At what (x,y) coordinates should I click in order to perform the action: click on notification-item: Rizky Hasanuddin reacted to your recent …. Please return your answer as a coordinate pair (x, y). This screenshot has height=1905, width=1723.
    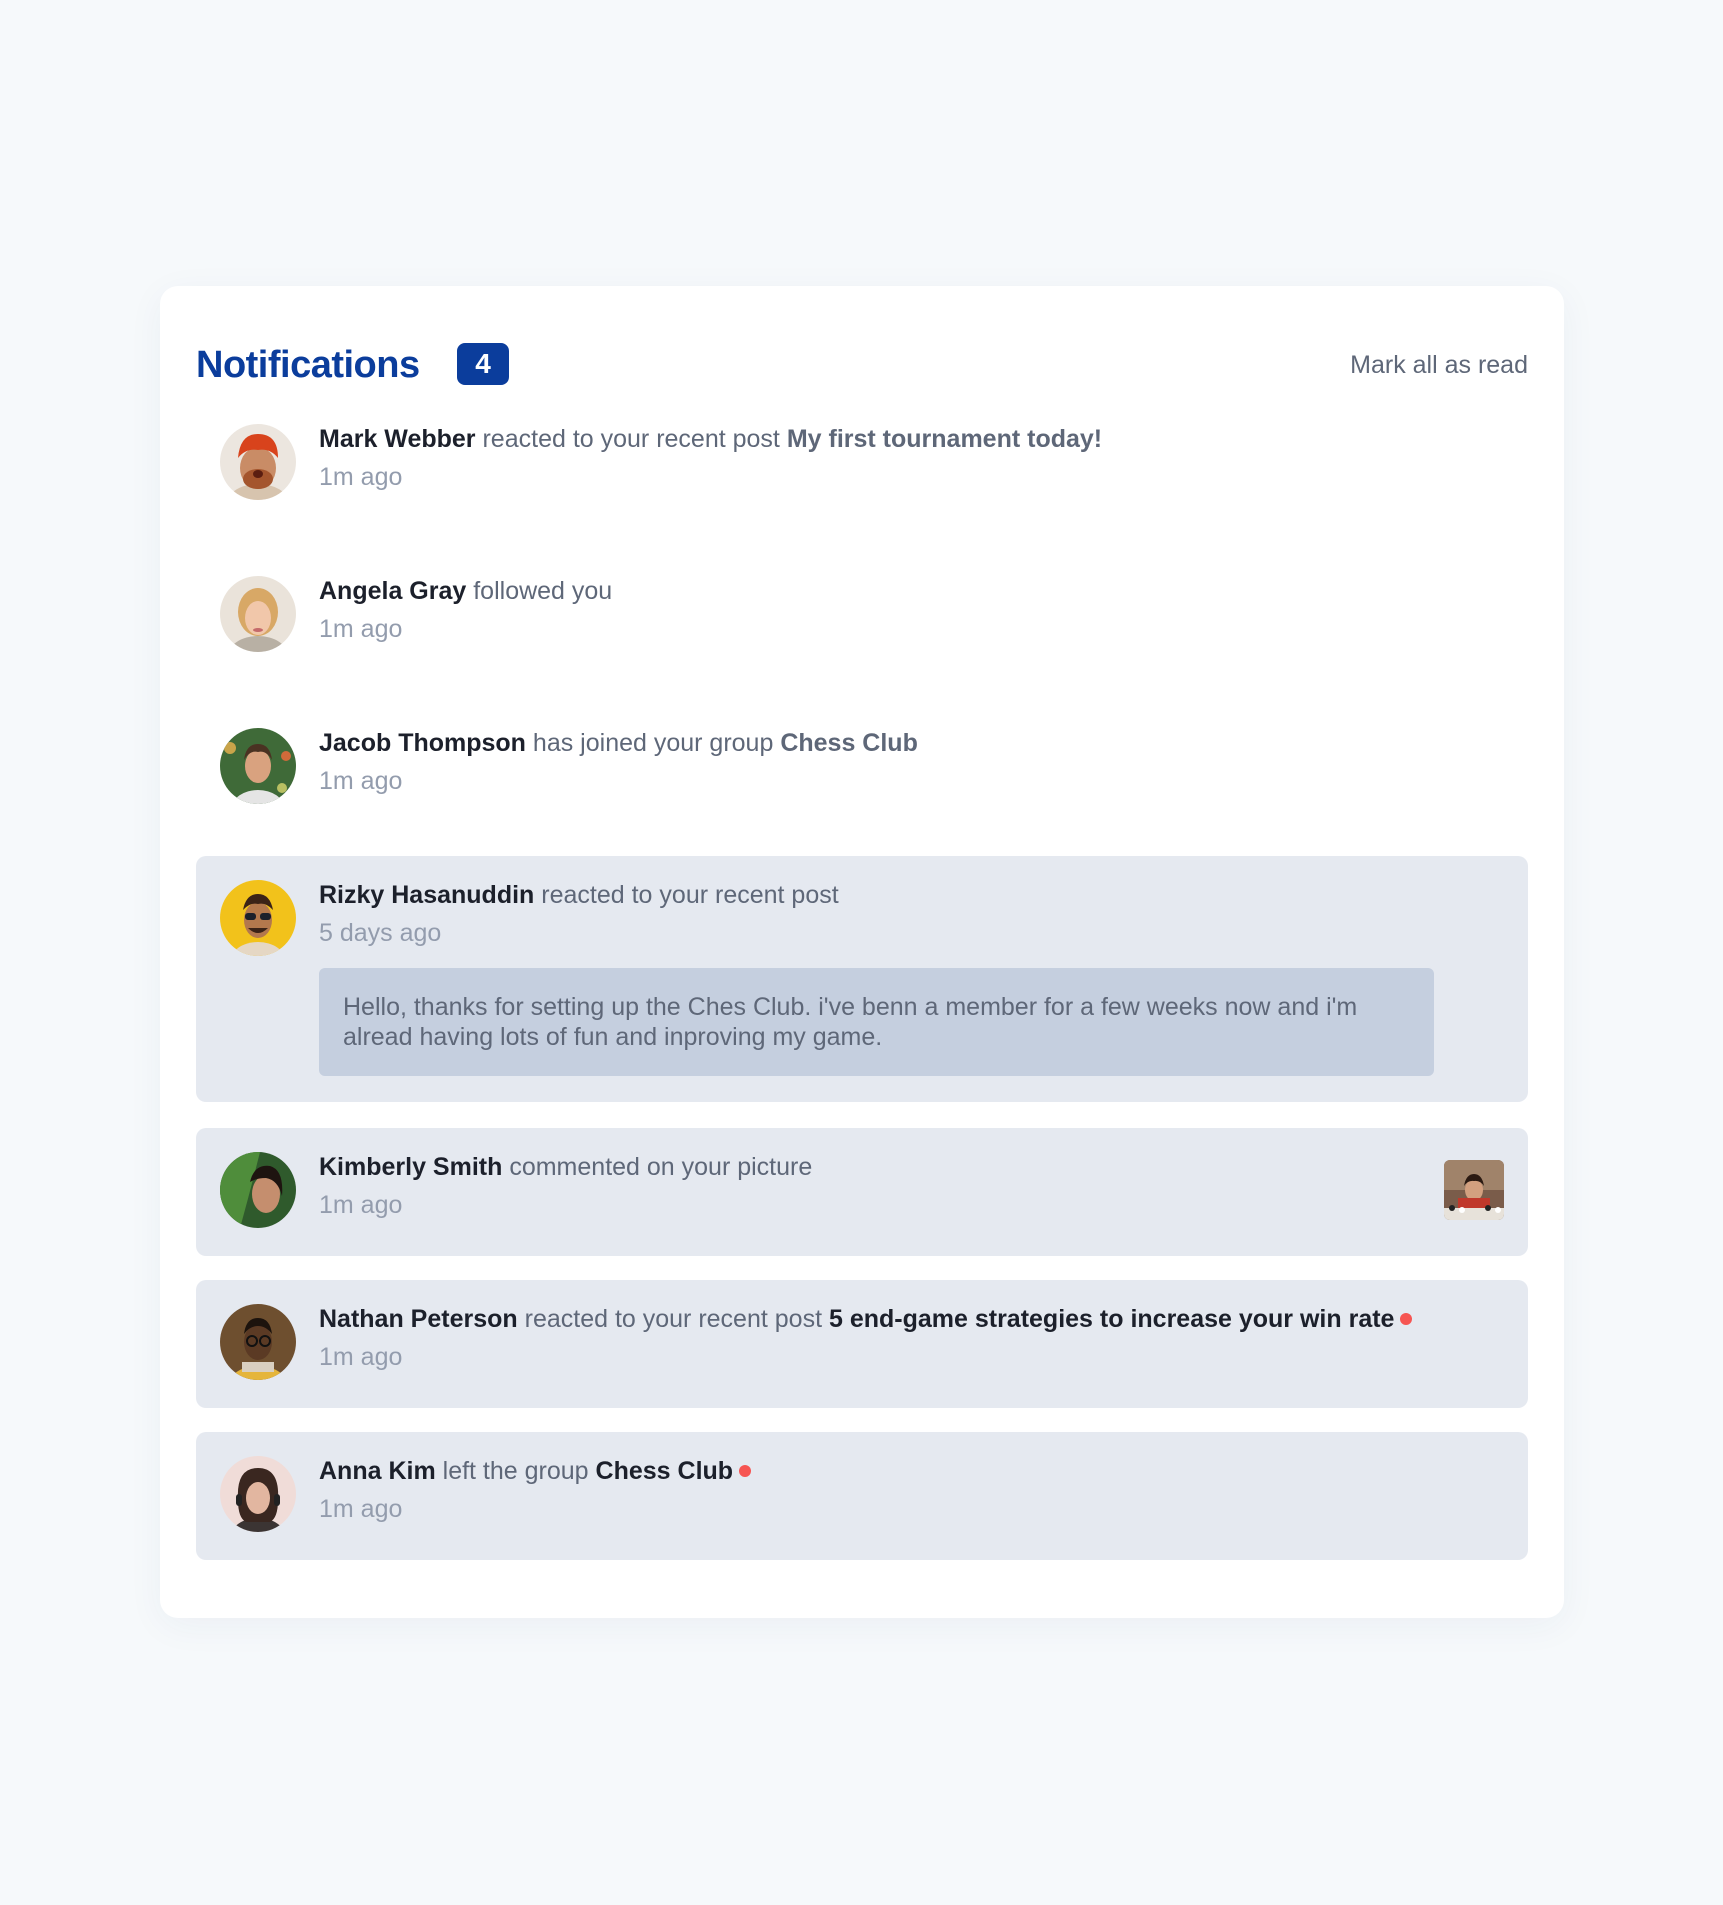
    Looking at the image, I should click on (862, 979).